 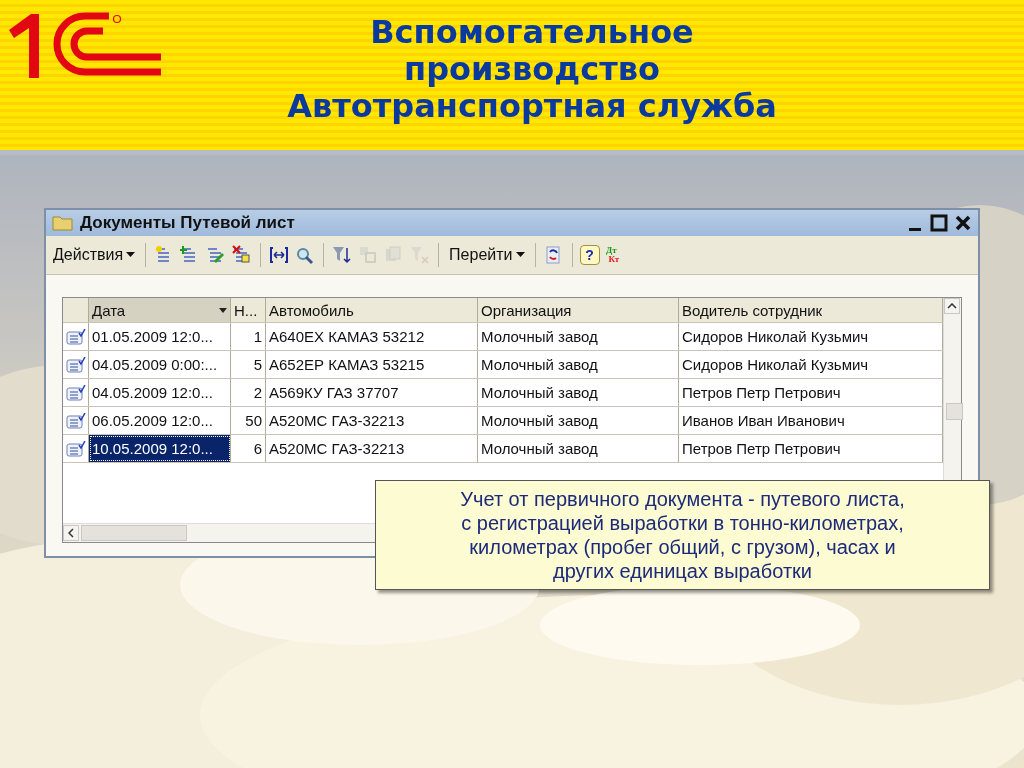 I want to click on menu-button: Действия, so click(x=94, y=255).